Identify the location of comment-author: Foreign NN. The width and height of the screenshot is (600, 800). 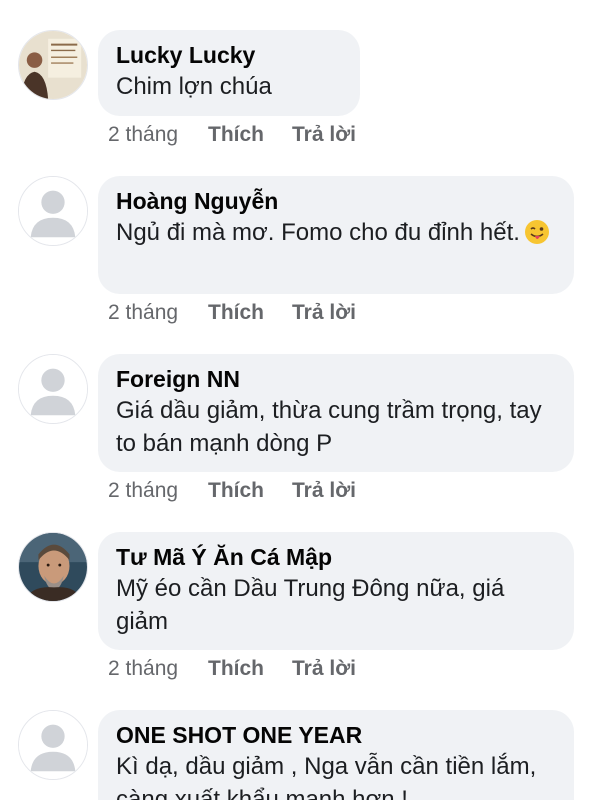
(336, 379).